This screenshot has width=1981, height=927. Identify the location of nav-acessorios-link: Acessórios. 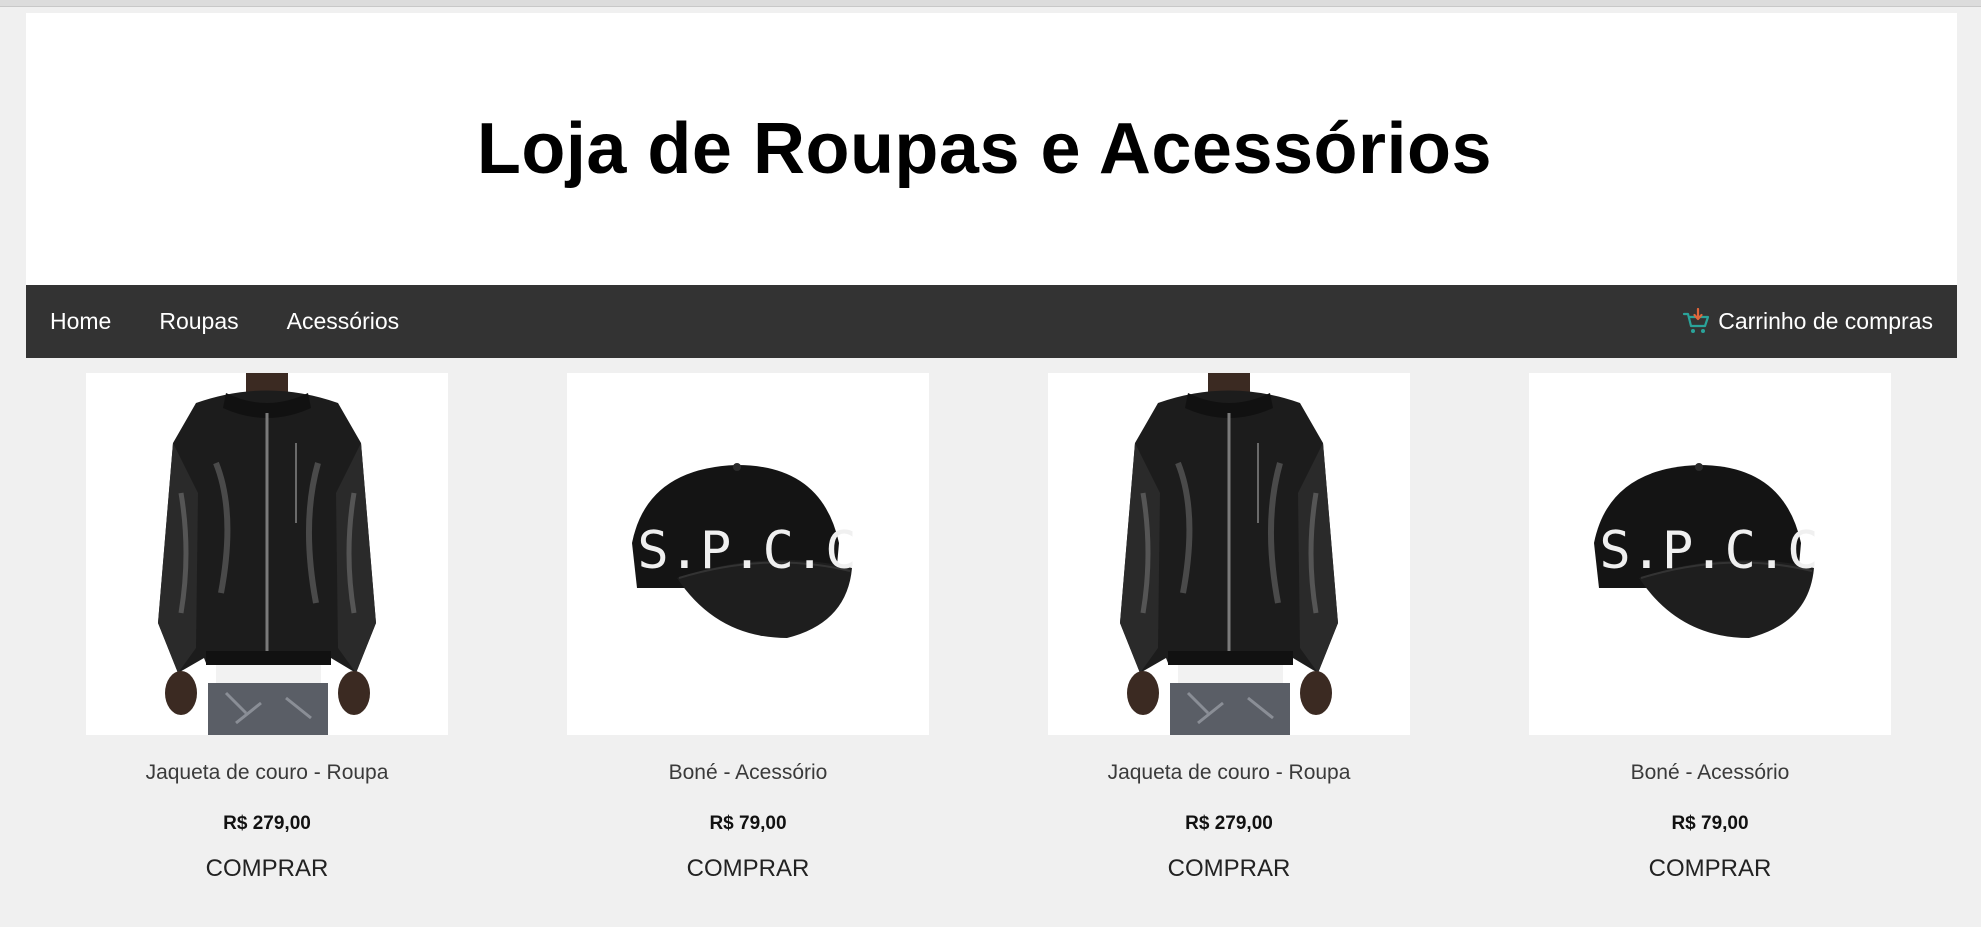
(343, 321).